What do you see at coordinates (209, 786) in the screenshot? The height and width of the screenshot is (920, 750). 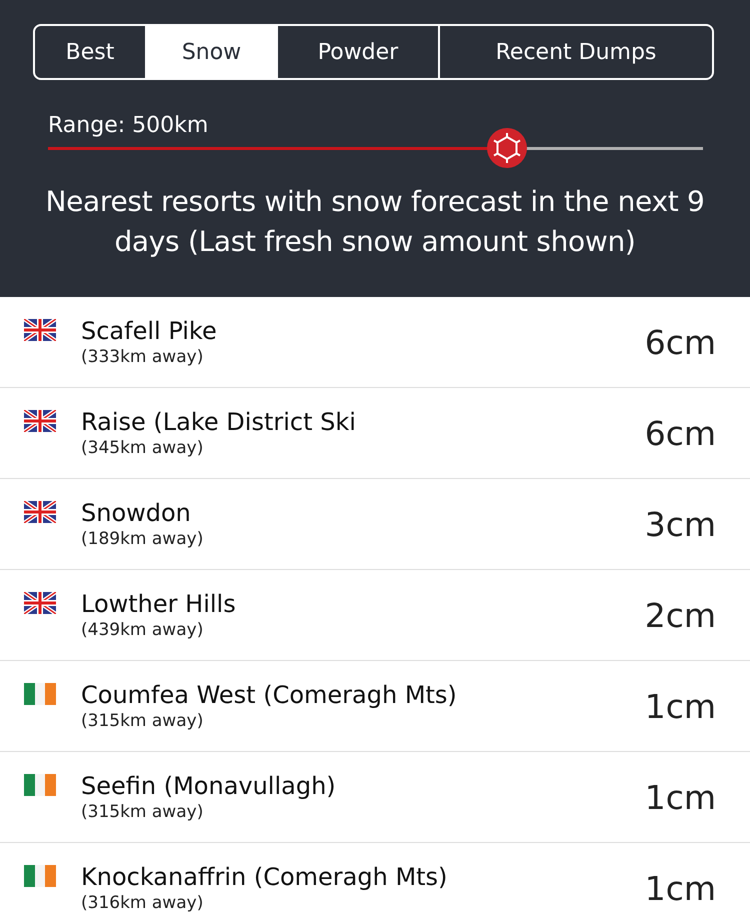 I see `resort-name: Seefin (Monavullagh)` at bounding box center [209, 786].